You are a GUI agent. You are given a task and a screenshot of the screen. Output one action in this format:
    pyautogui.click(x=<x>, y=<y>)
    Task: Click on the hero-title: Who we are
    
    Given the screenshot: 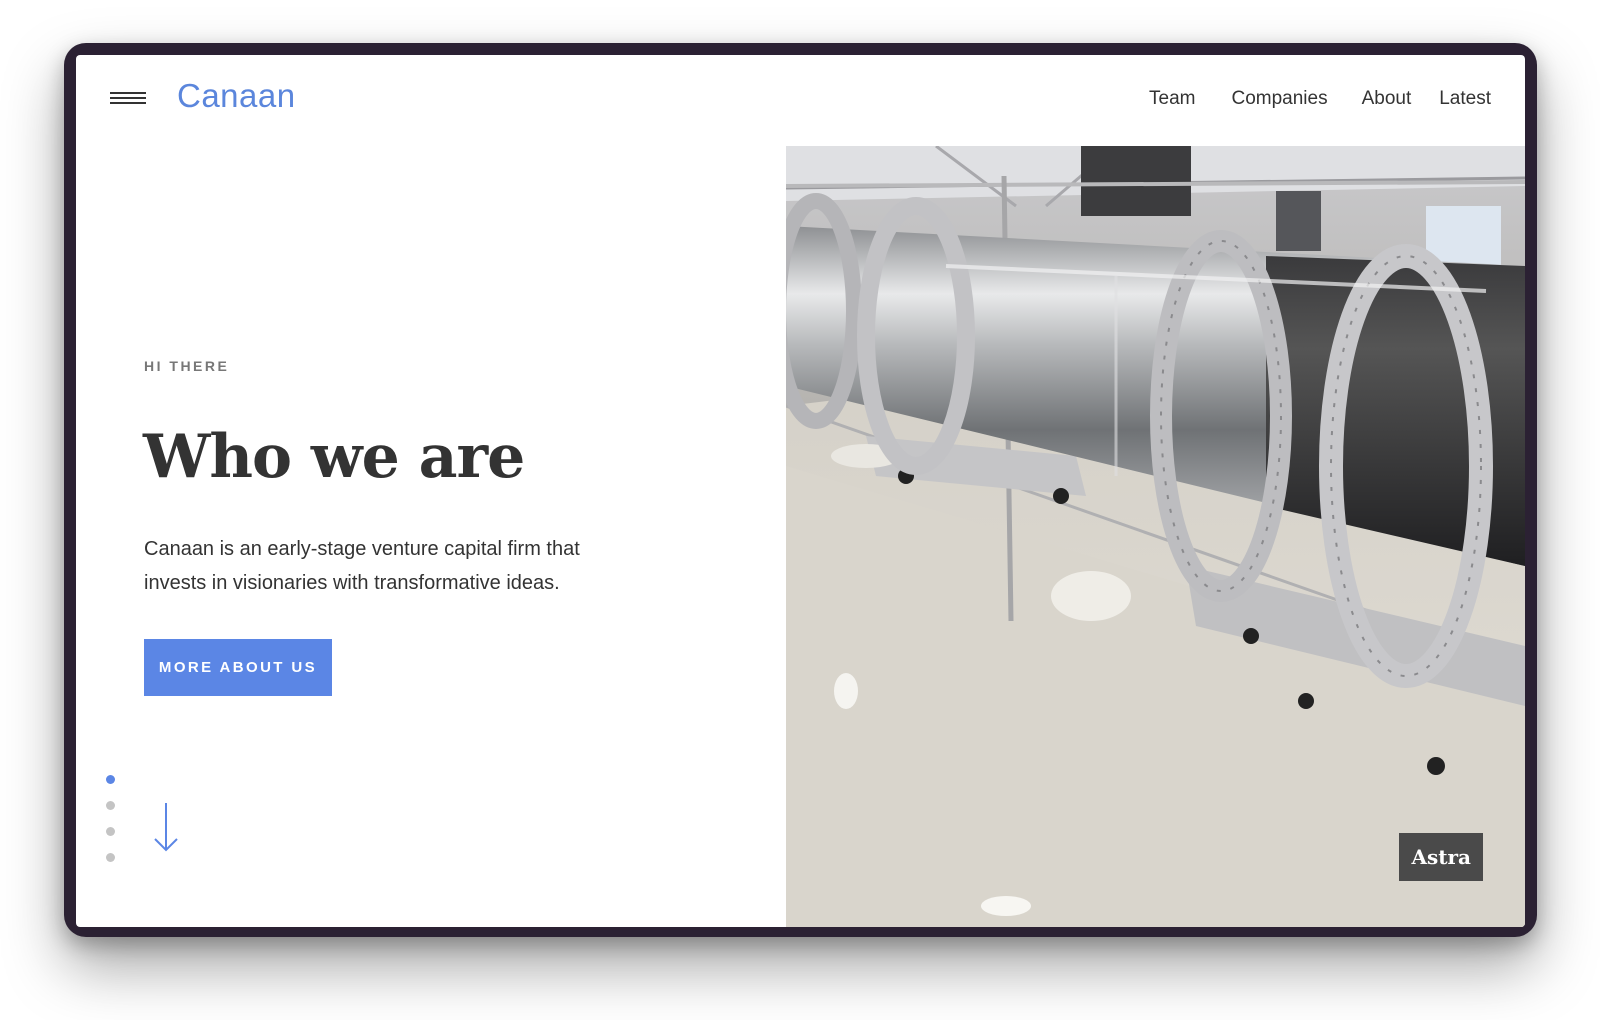 What is the action you would take?
    pyautogui.click(x=334, y=457)
    